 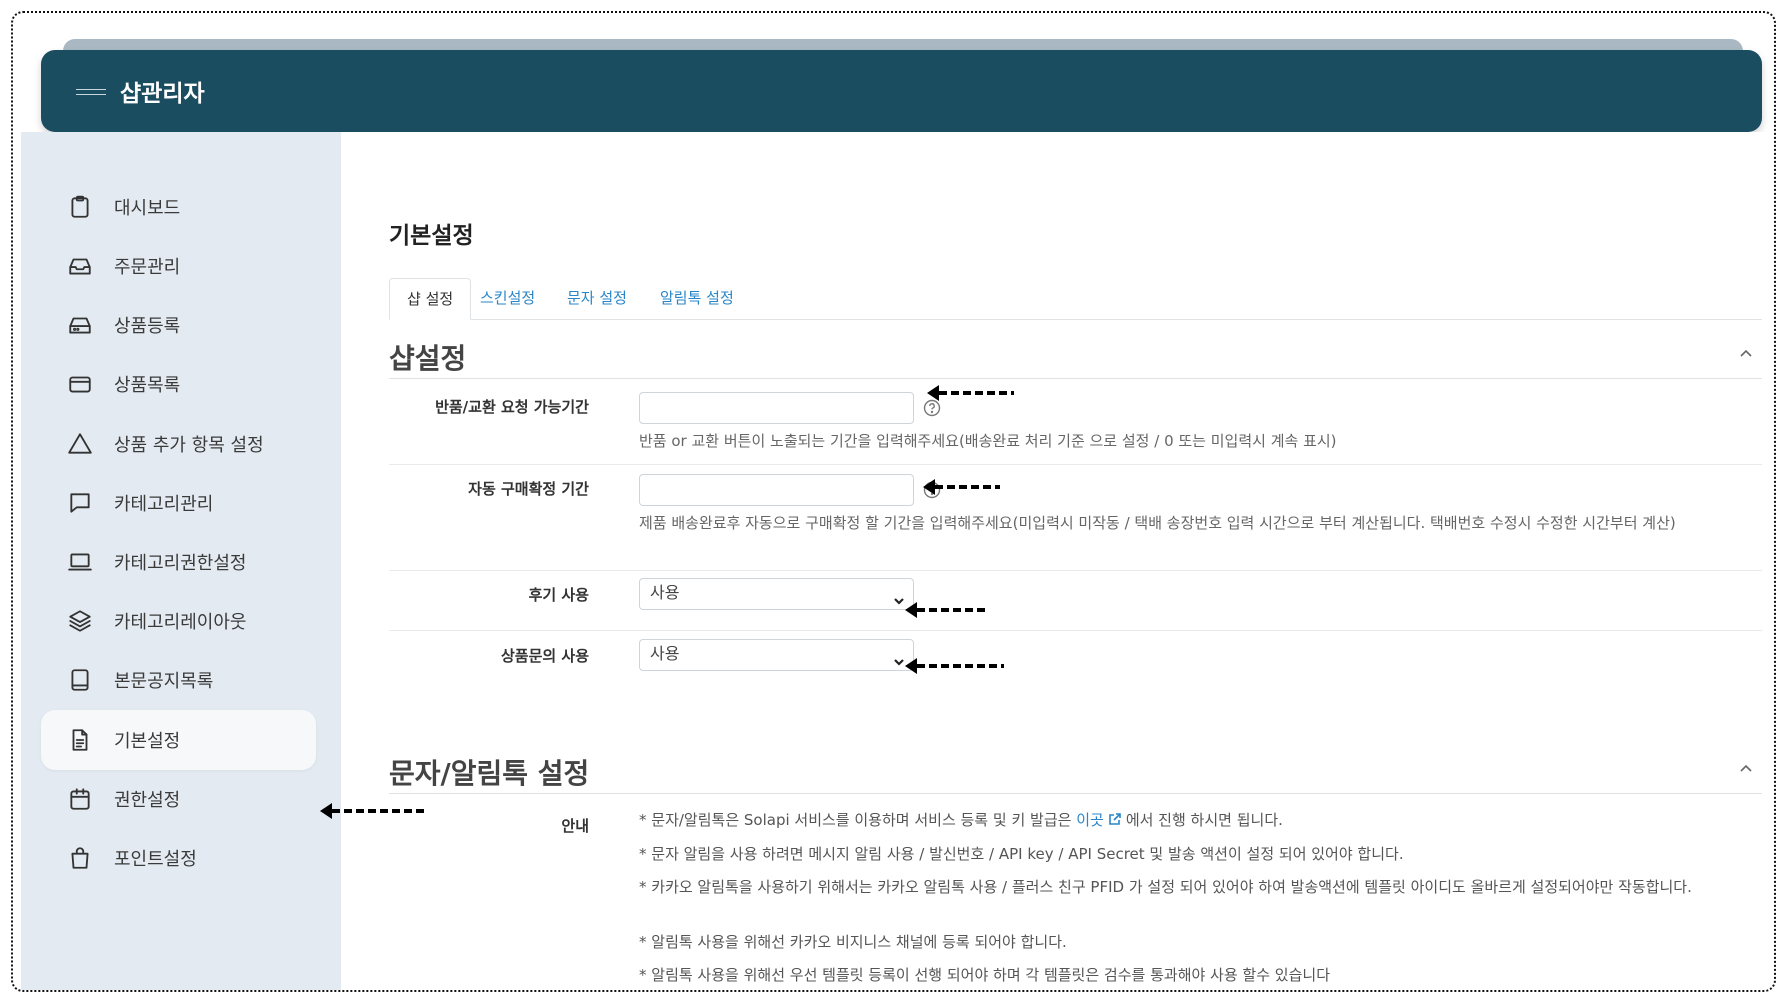 What do you see at coordinates (147, 385) in the screenshot?
I see `sidebar-item-label: 상품목록` at bounding box center [147, 385].